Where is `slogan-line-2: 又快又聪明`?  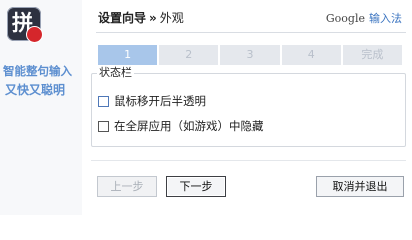
slogan-line-2: 又快又聪明 is located at coordinates (35, 90).